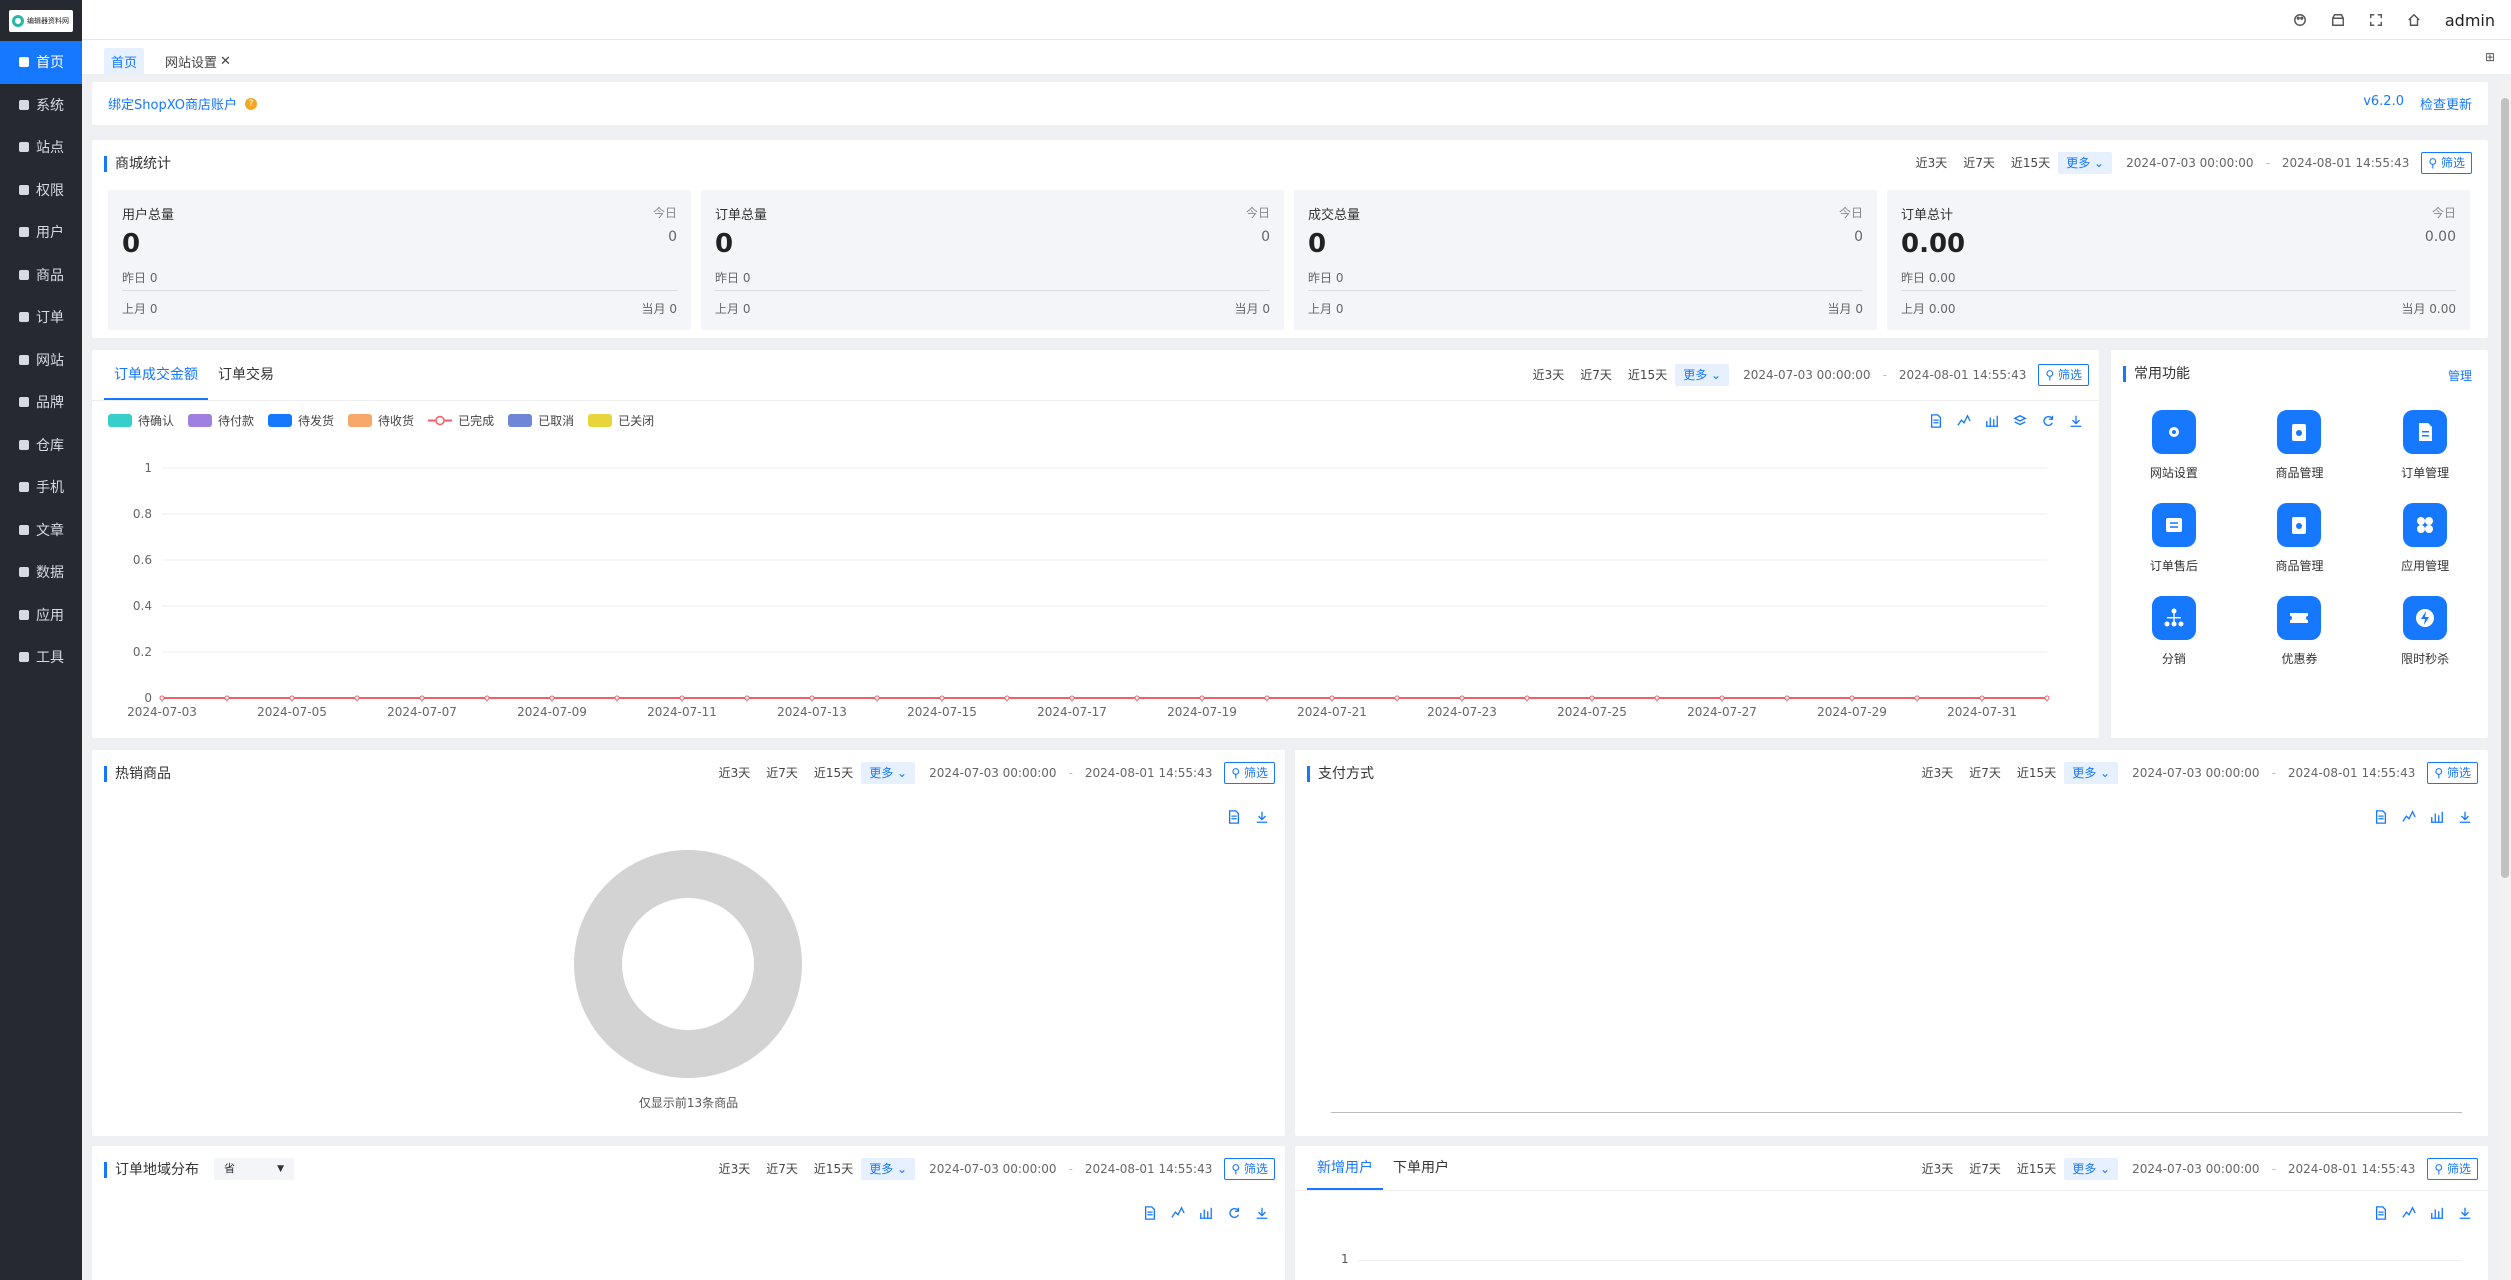  What do you see at coordinates (2470, 20) in the screenshot?
I see `admin-user: admin` at bounding box center [2470, 20].